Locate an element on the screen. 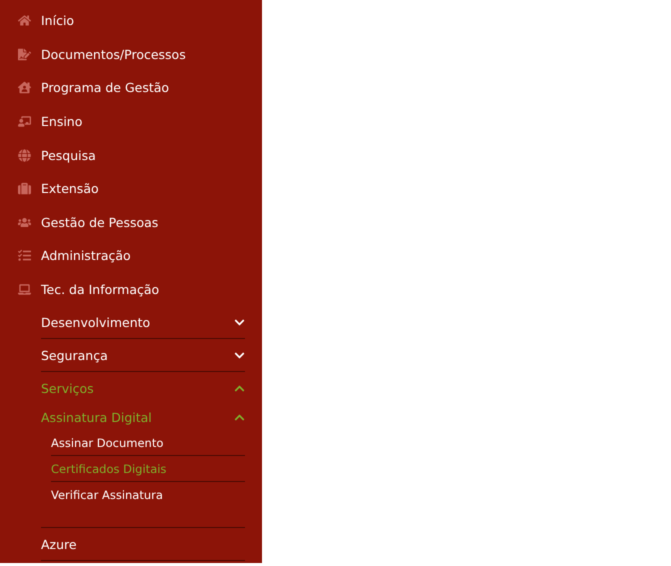 The width and height of the screenshot is (671, 566). submenu-item: Azure is located at coordinates (143, 545).